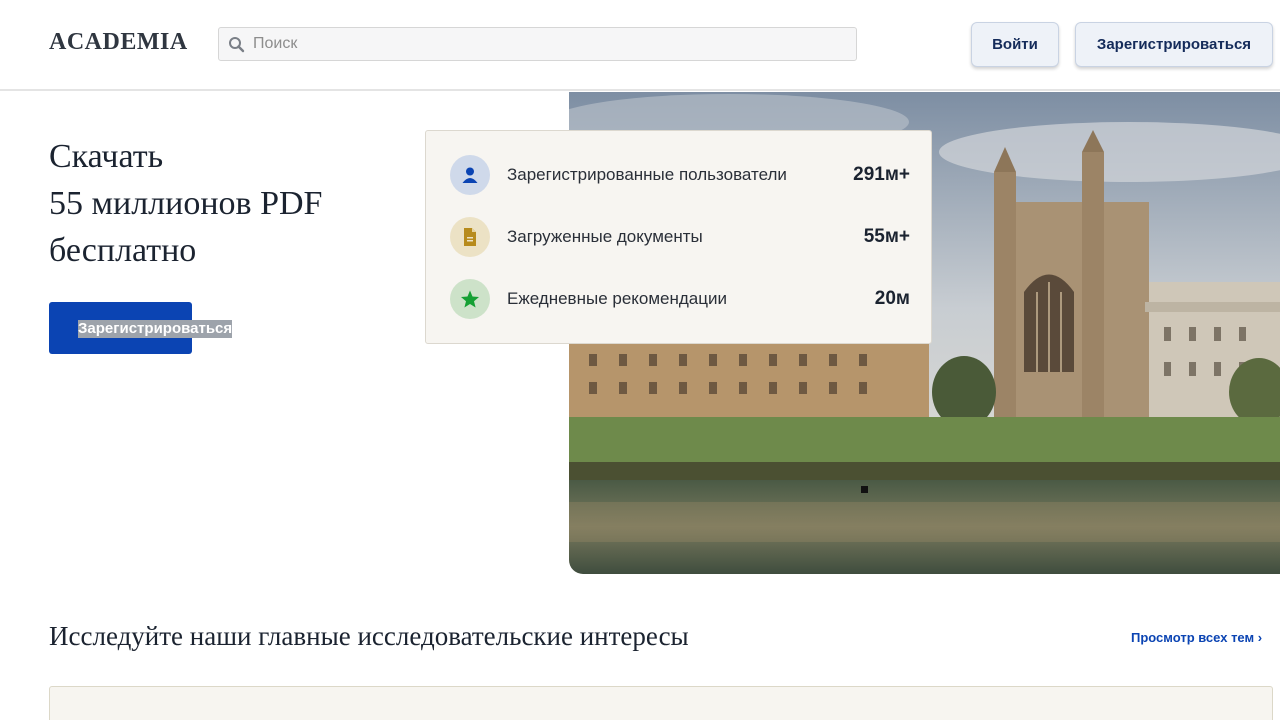  I want to click on stat-label: Зарегистрированные пользователи, so click(647, 174).